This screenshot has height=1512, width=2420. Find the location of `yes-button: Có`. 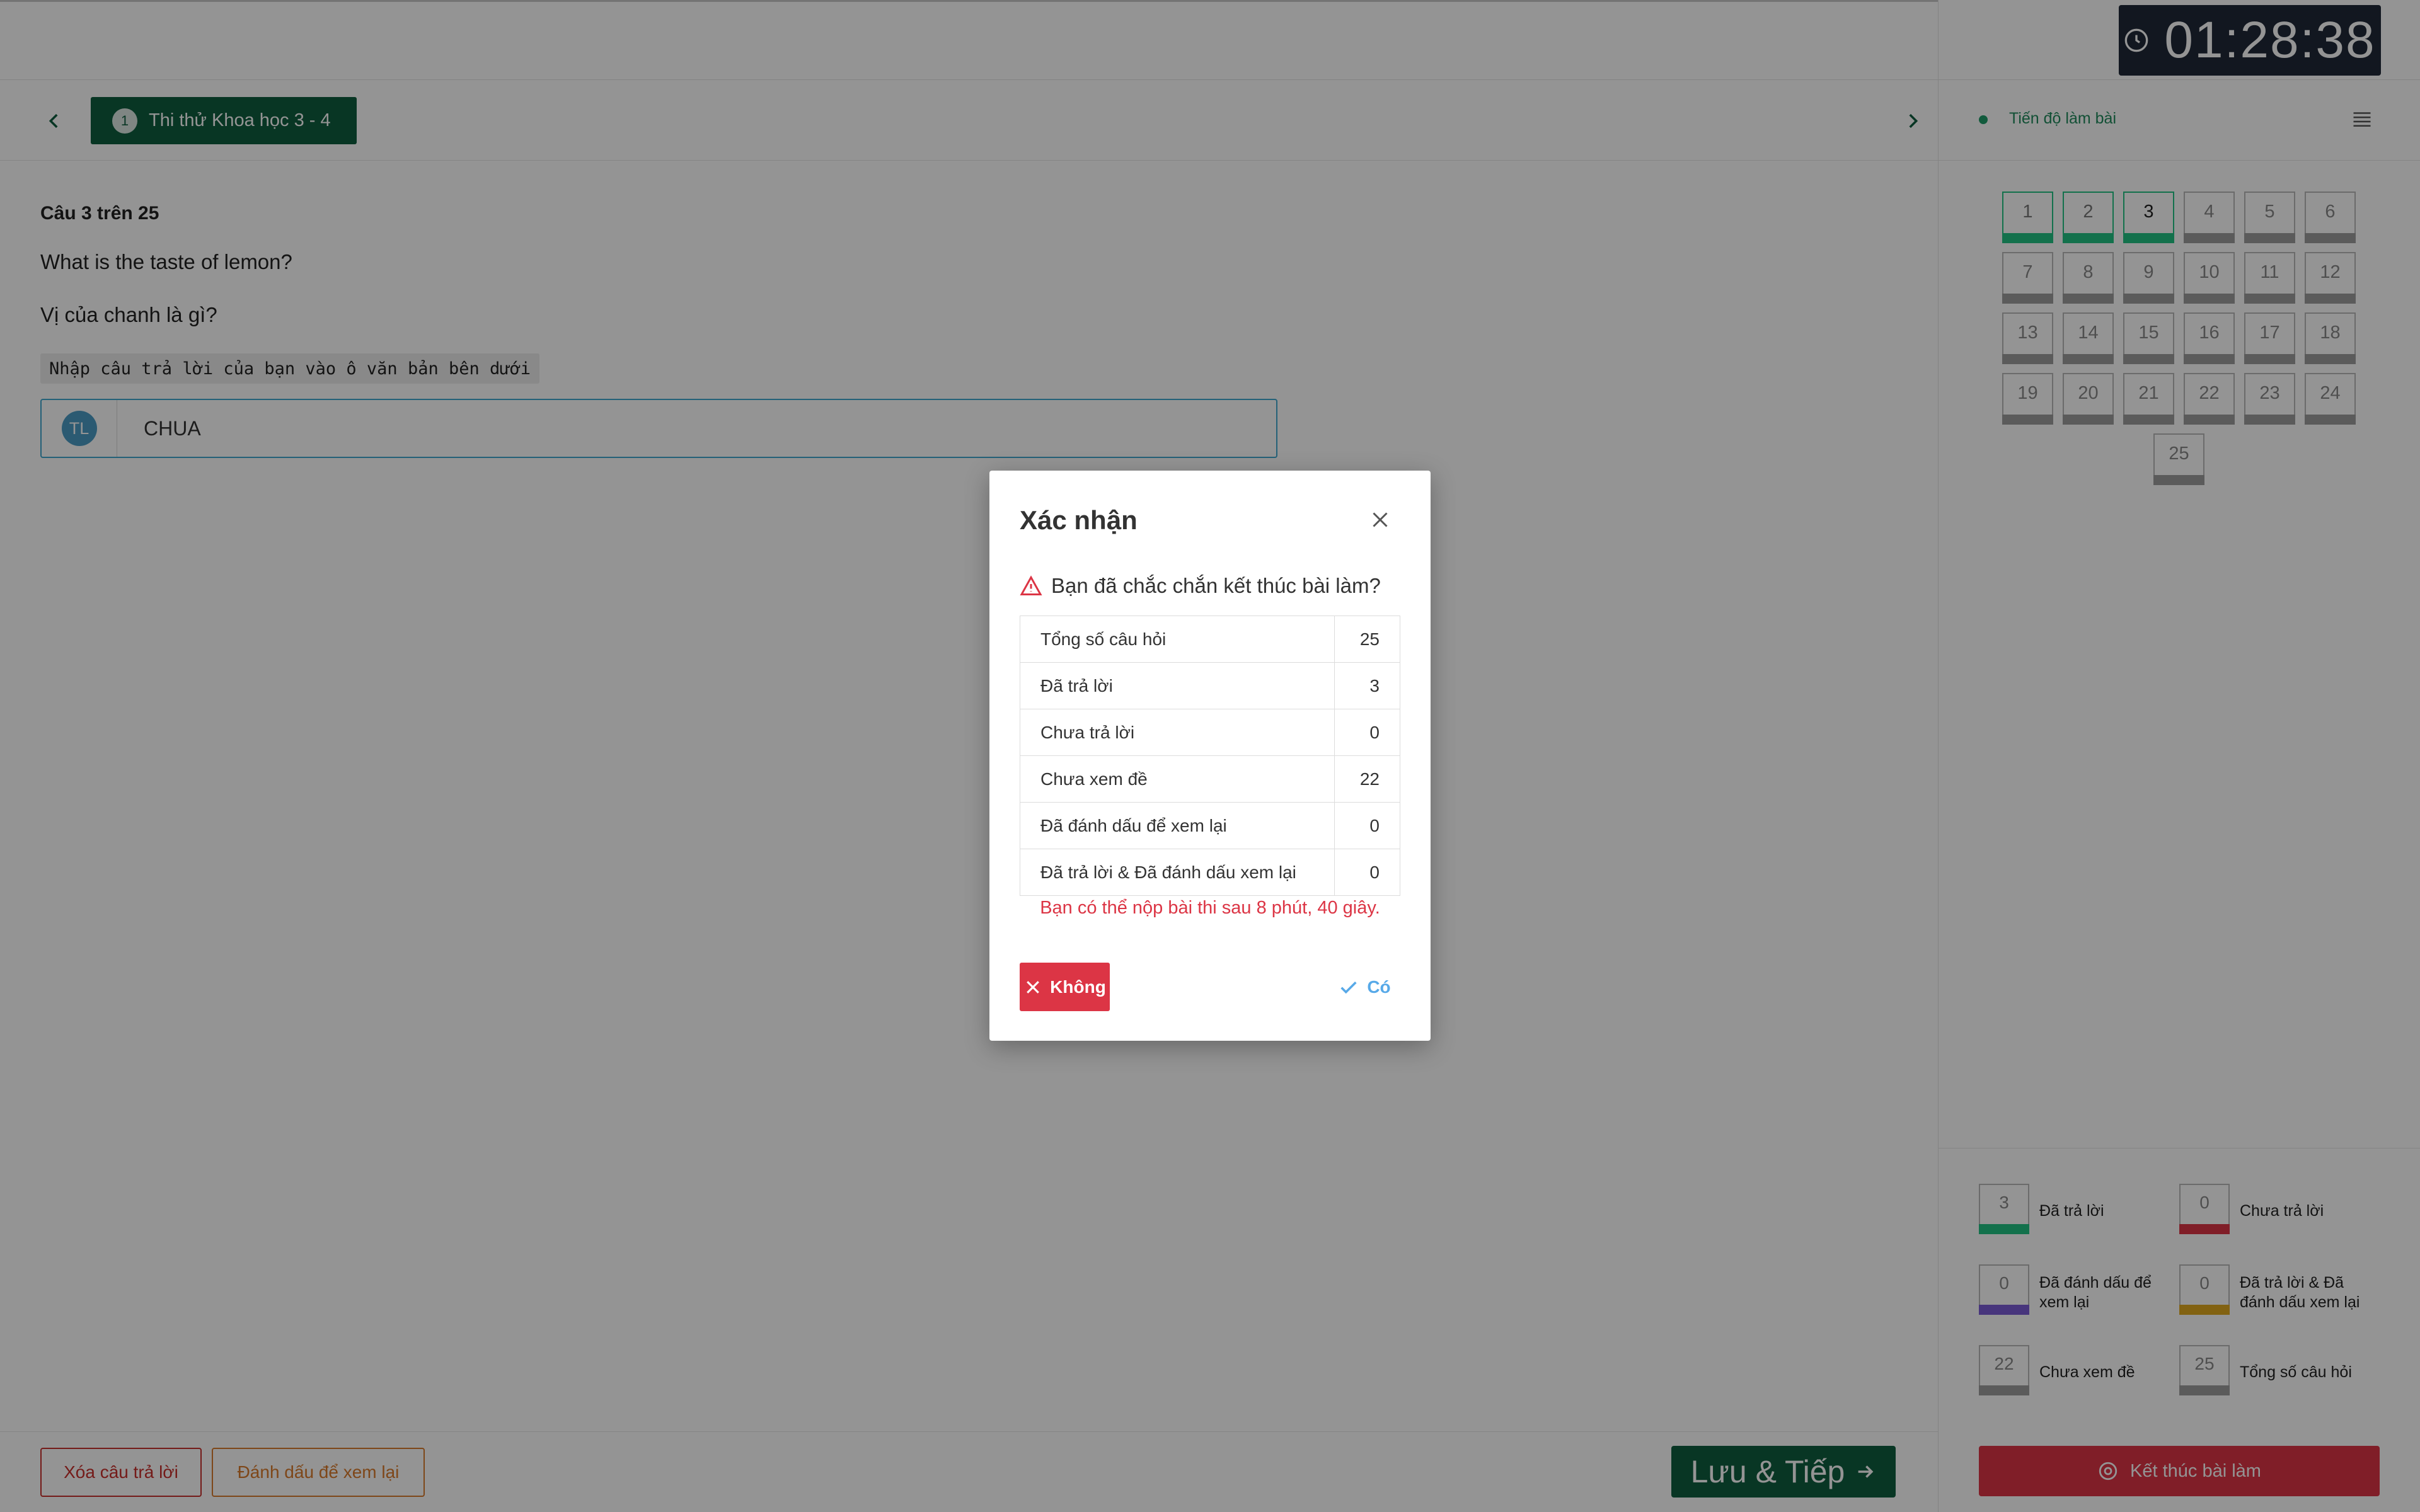

yes-button: Có is located at coordinates (1365, 987).